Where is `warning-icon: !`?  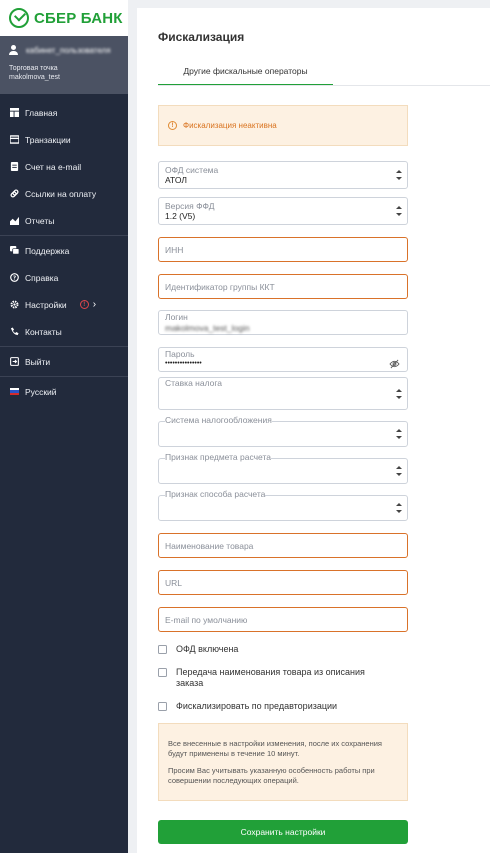 warning-icon: ! is located at coordinates (172, 125).